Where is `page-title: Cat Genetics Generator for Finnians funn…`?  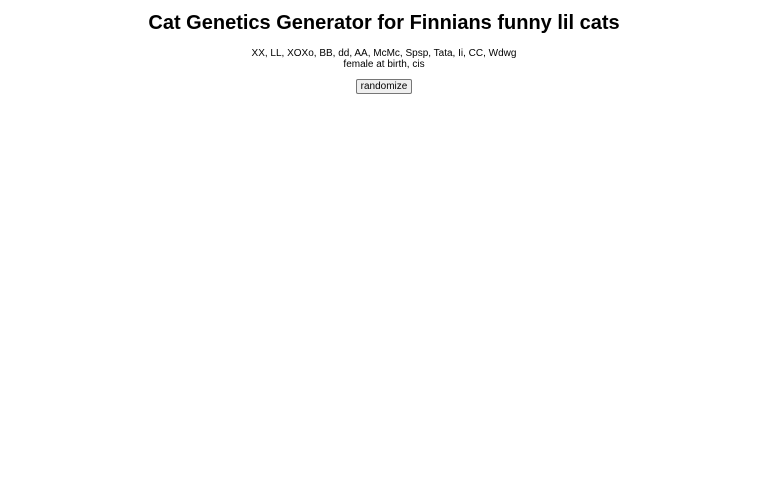
page-title: Cat Genetics Generator for Finnians funn… is located at coordinates (384, 23).